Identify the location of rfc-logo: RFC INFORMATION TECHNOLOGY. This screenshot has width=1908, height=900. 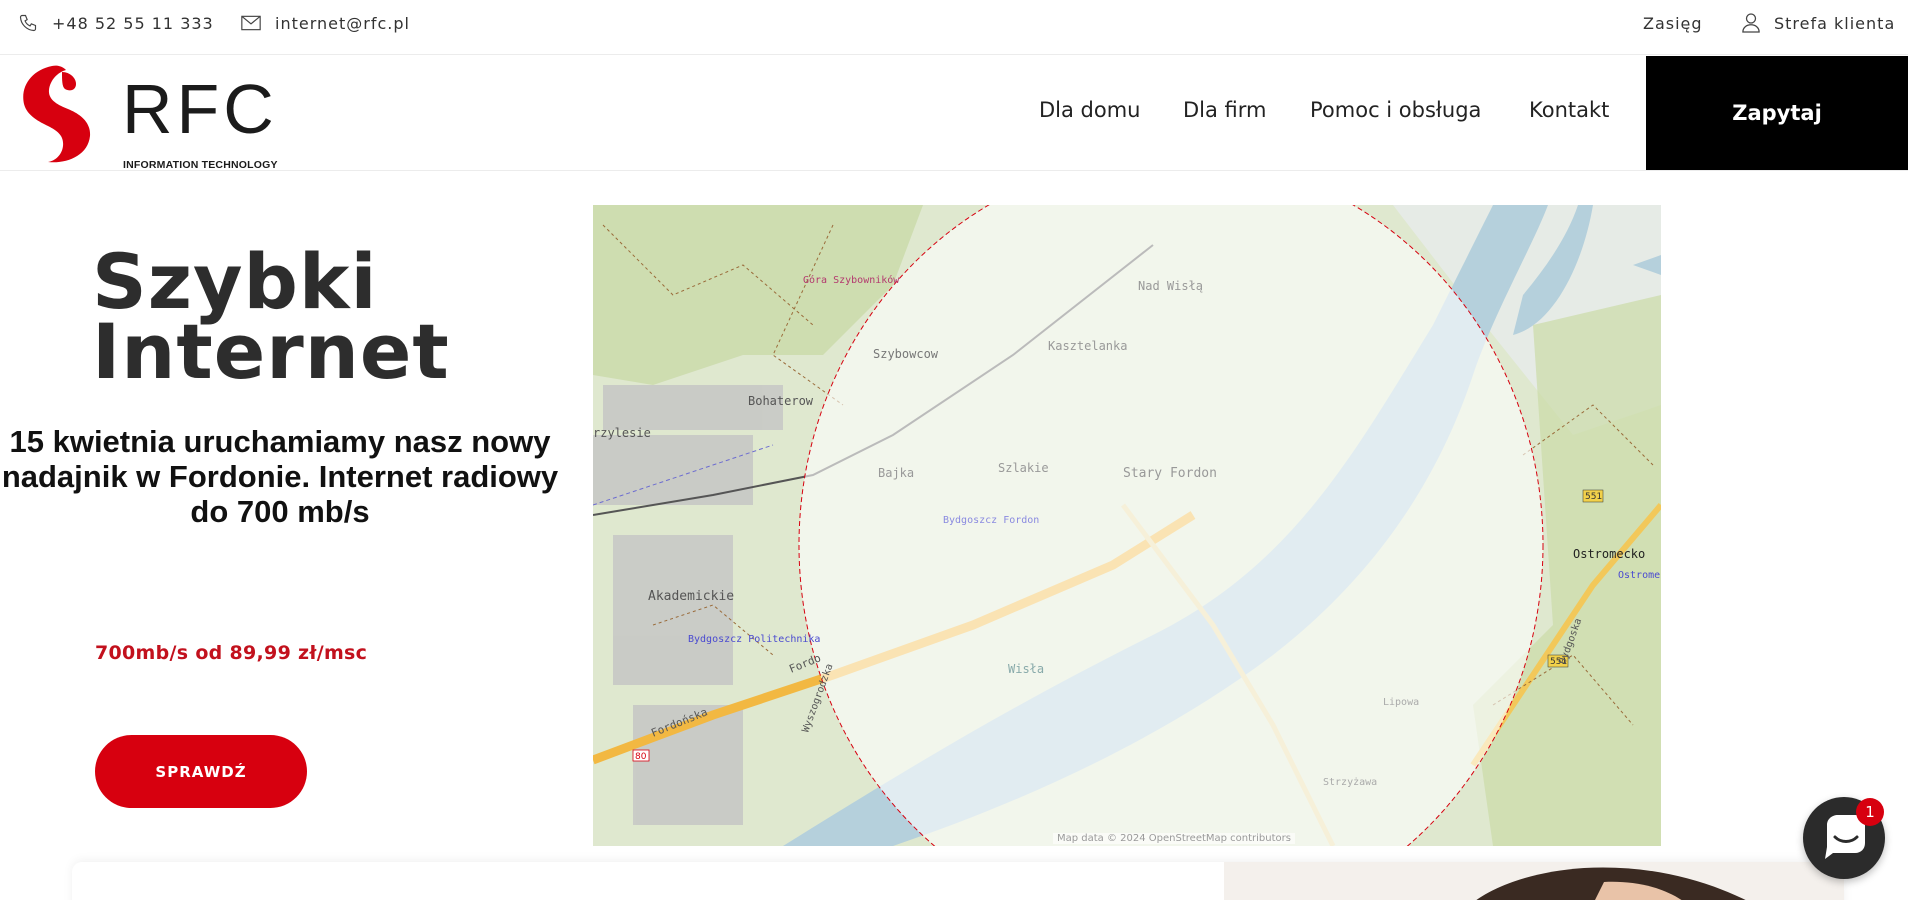
(155, 117).